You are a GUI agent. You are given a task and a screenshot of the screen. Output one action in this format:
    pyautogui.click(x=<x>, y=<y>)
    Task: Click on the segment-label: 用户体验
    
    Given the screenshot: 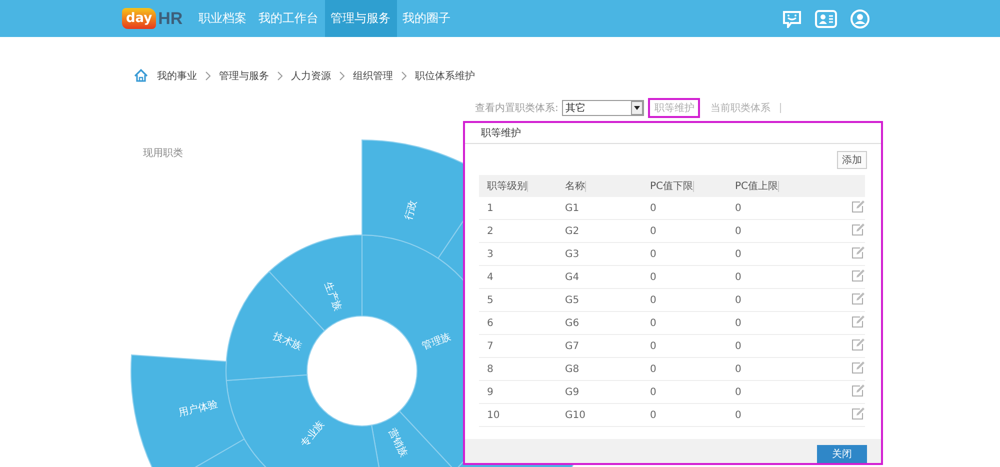 What is the action you would take?
    pyautogui.click(x=199, y=409)
    